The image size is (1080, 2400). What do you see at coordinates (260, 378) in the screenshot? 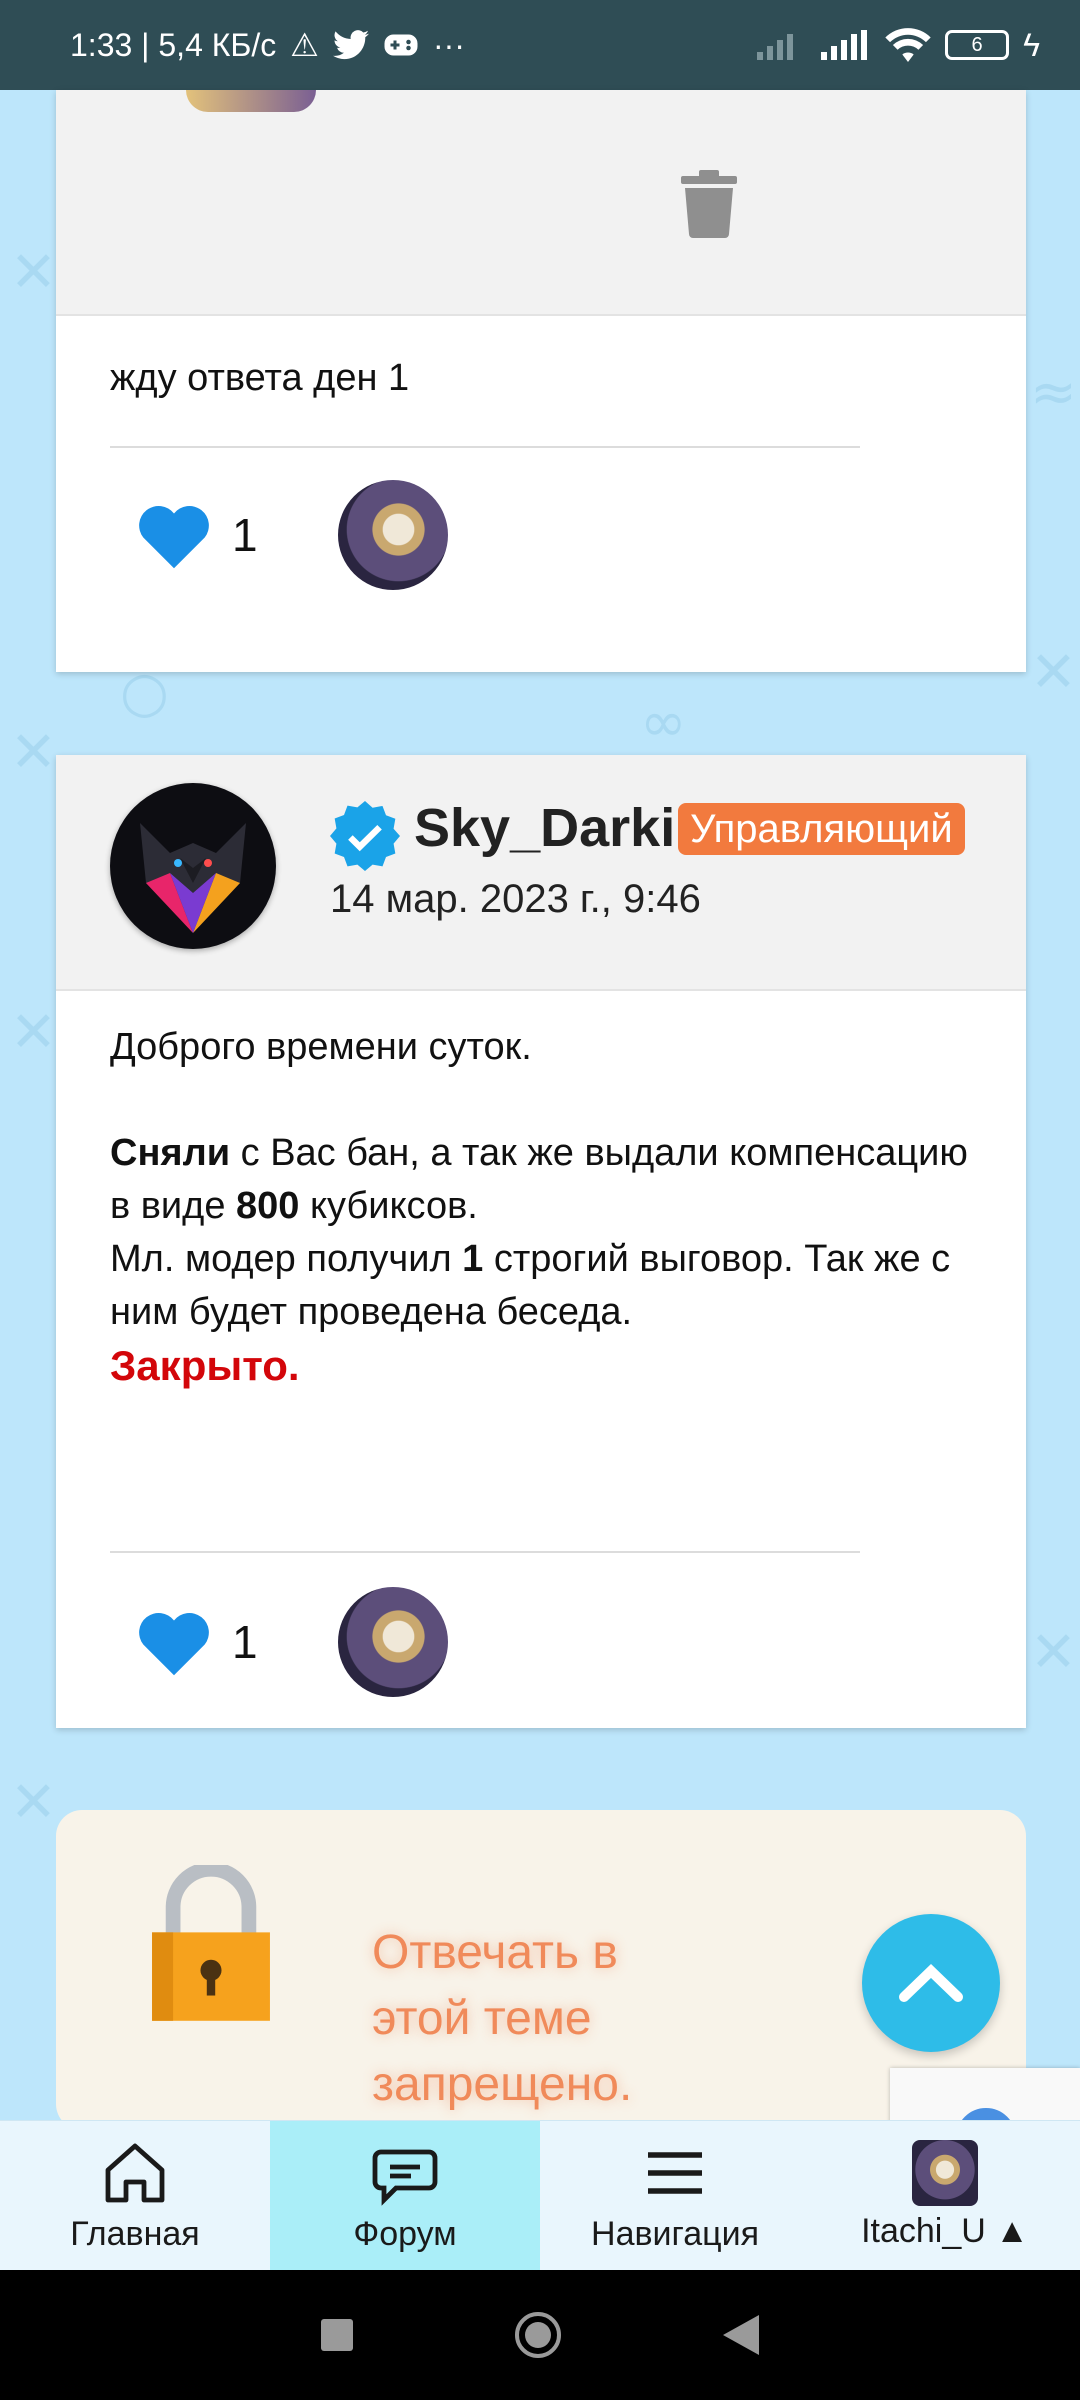
I see `post-body: жду ответа ден 1` at bounding box center [260, 378].